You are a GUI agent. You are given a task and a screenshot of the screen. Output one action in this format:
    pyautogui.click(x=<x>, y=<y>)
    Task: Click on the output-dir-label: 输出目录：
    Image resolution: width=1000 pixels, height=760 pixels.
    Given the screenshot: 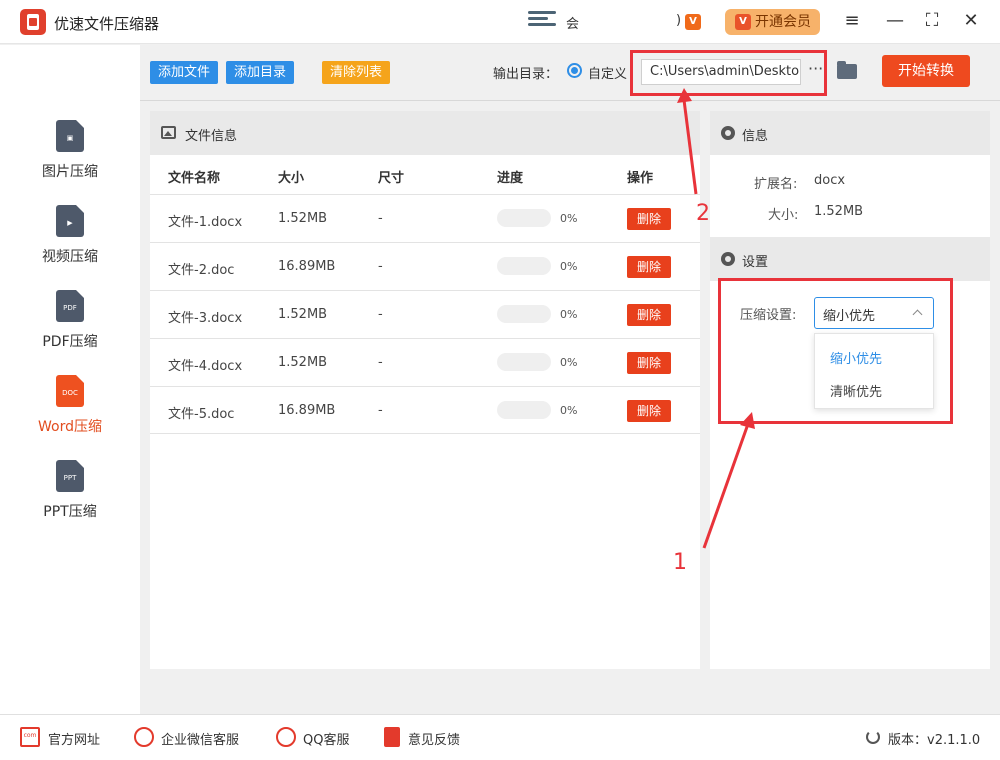 What is the action you would take?
    pyautogui.click(x=526, y=74)
    